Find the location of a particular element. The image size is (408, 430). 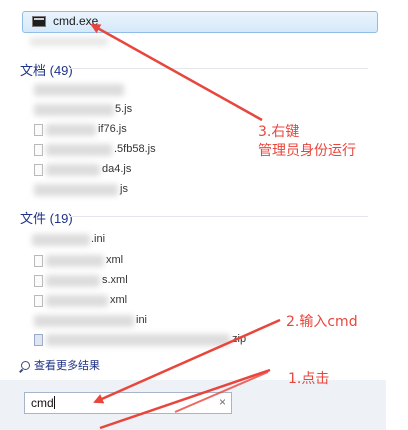

annotation-step3-line2: 管理员身份运行 is located at coordinates (307, 151).